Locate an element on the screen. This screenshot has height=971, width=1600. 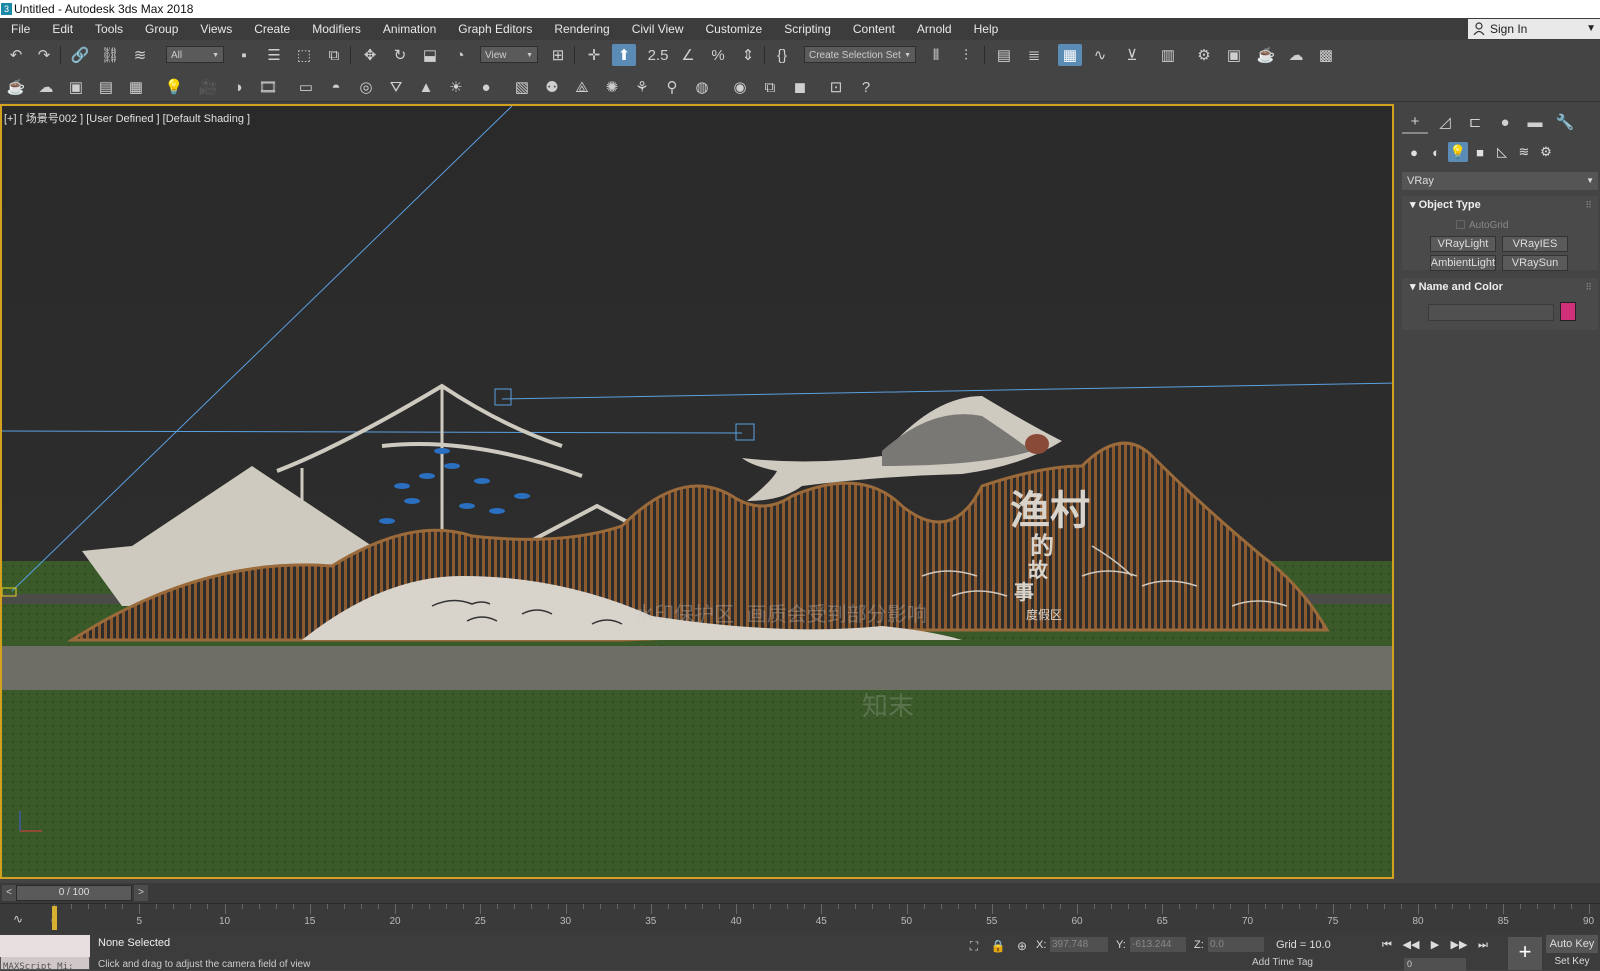
vray-converter-icon: ⧉ is located at coordinates (770, 87).